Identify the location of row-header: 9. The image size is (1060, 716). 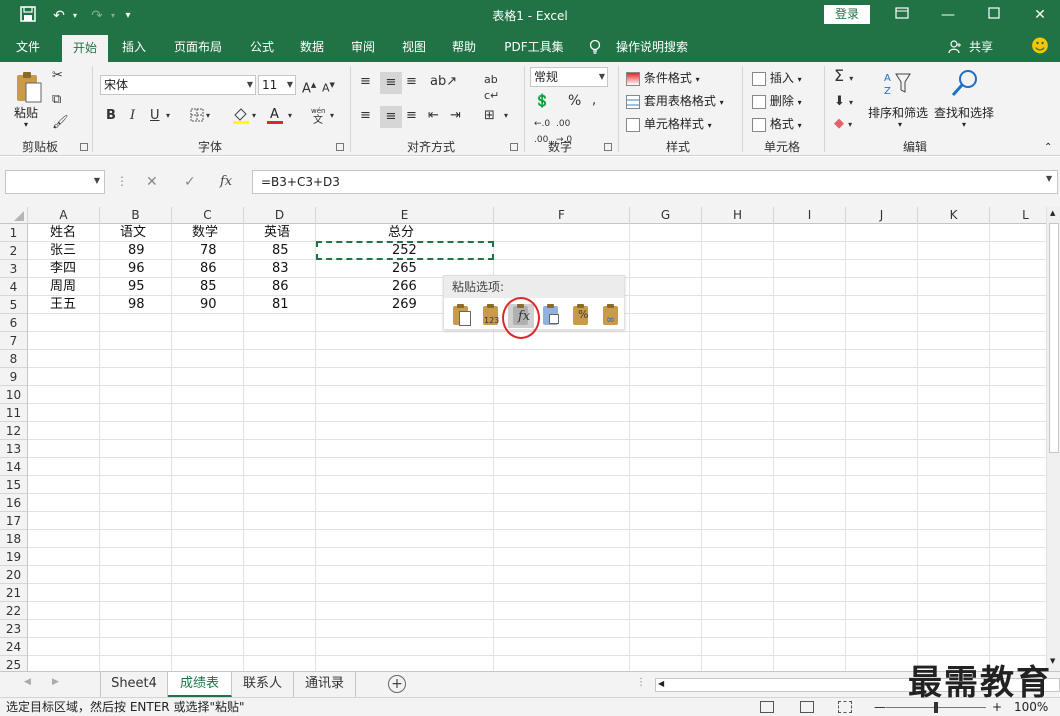
(14, 377).